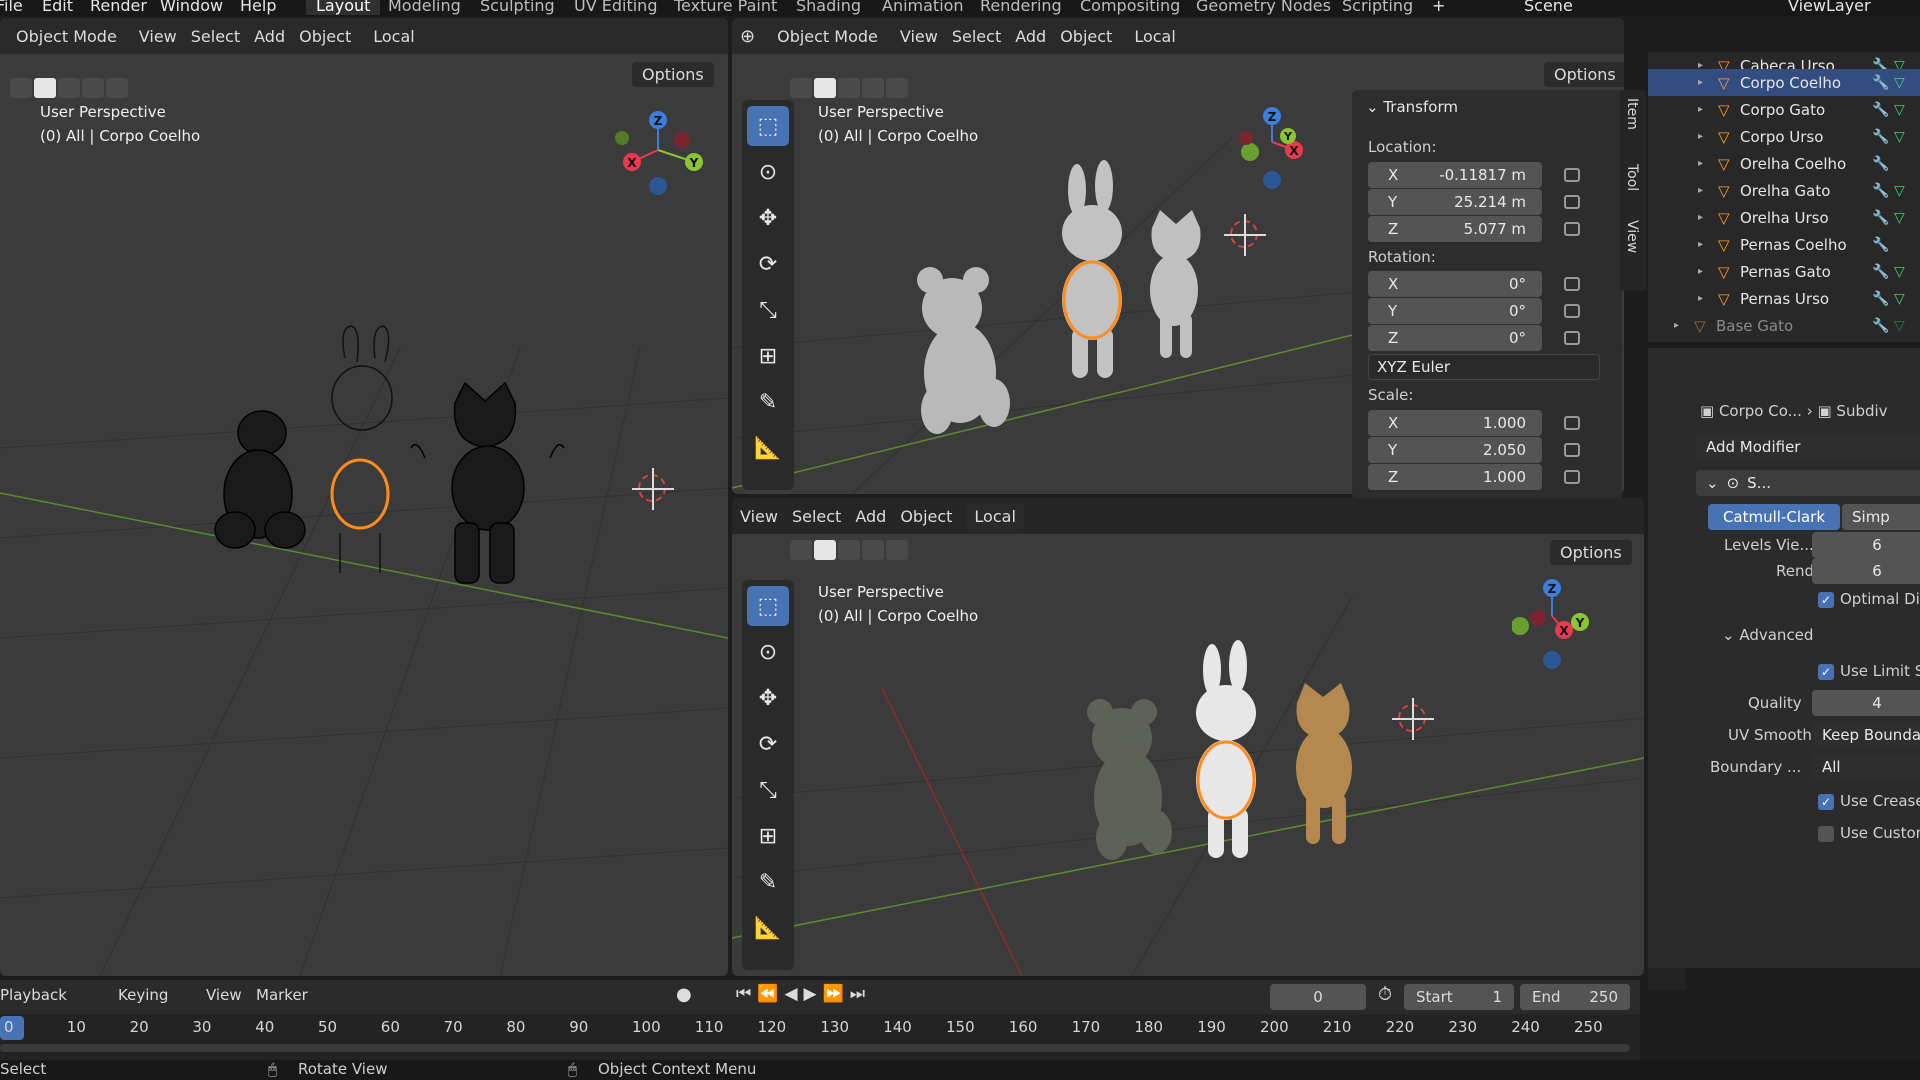 This screenshot has width=1920, height=1080. Describe the element at coordinates (1455, 423) in the screenshot. I see `scale-x-field: X 1.000` at that location.